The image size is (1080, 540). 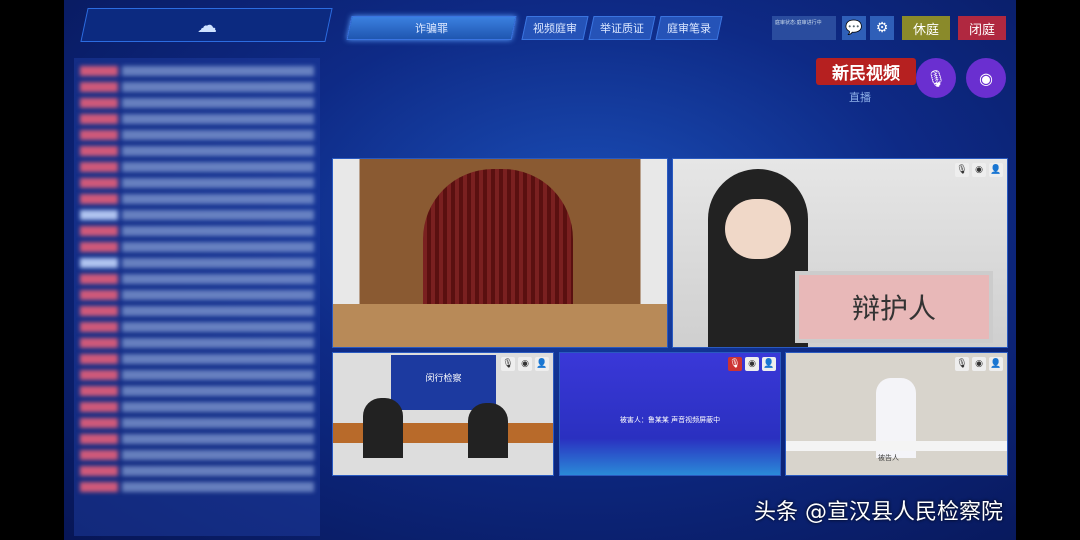 What do you see at coordinates (878, 512) in the screenshot?
I see `watermark: 头条 @宣汉县人民检察院` at bounding box center [878, 512].